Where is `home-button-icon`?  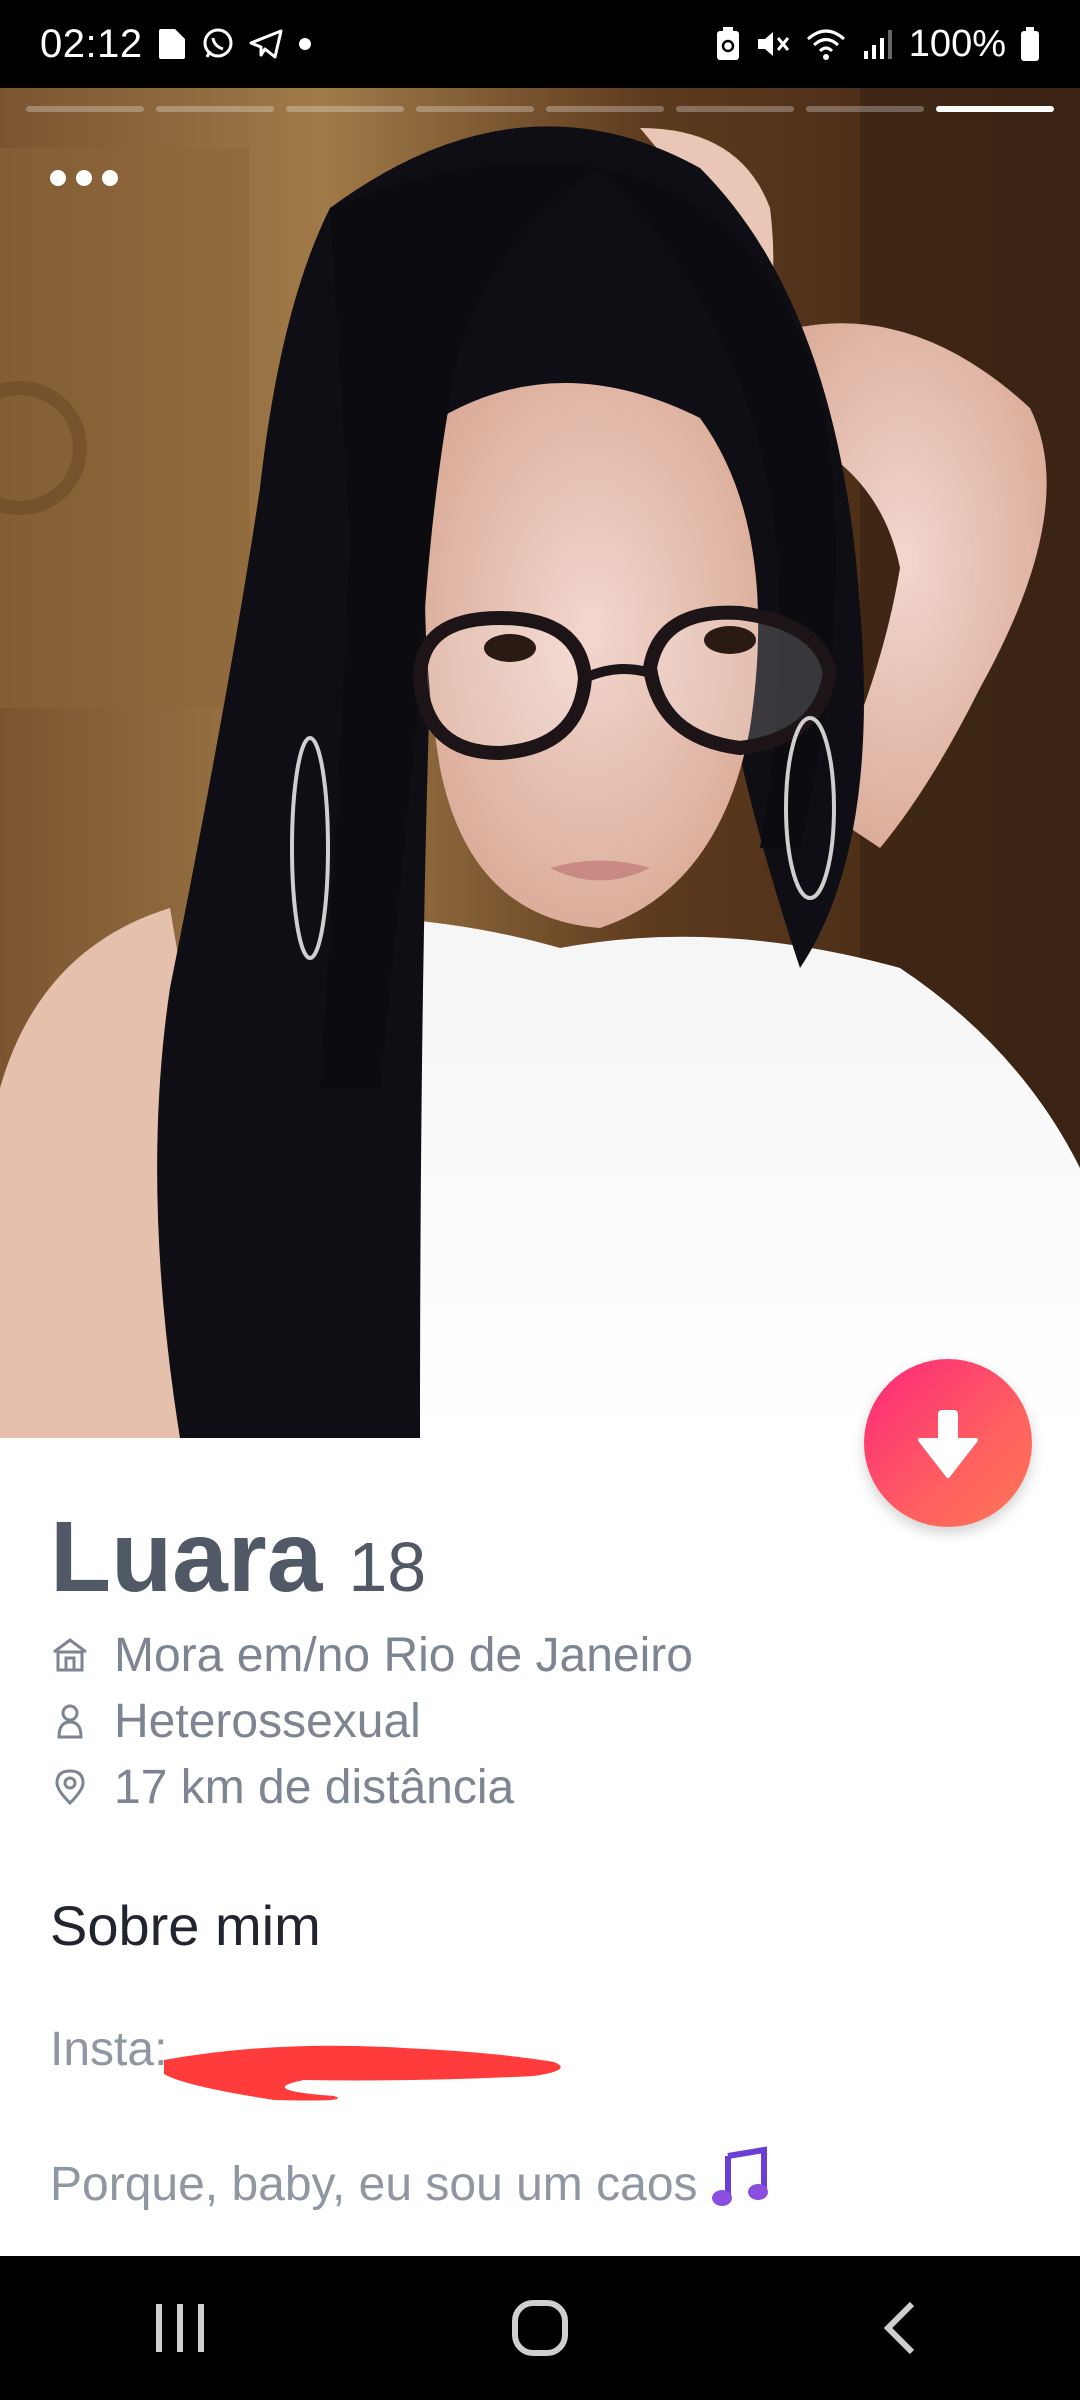 home-button-icon is located at coordinates (540, 2328).